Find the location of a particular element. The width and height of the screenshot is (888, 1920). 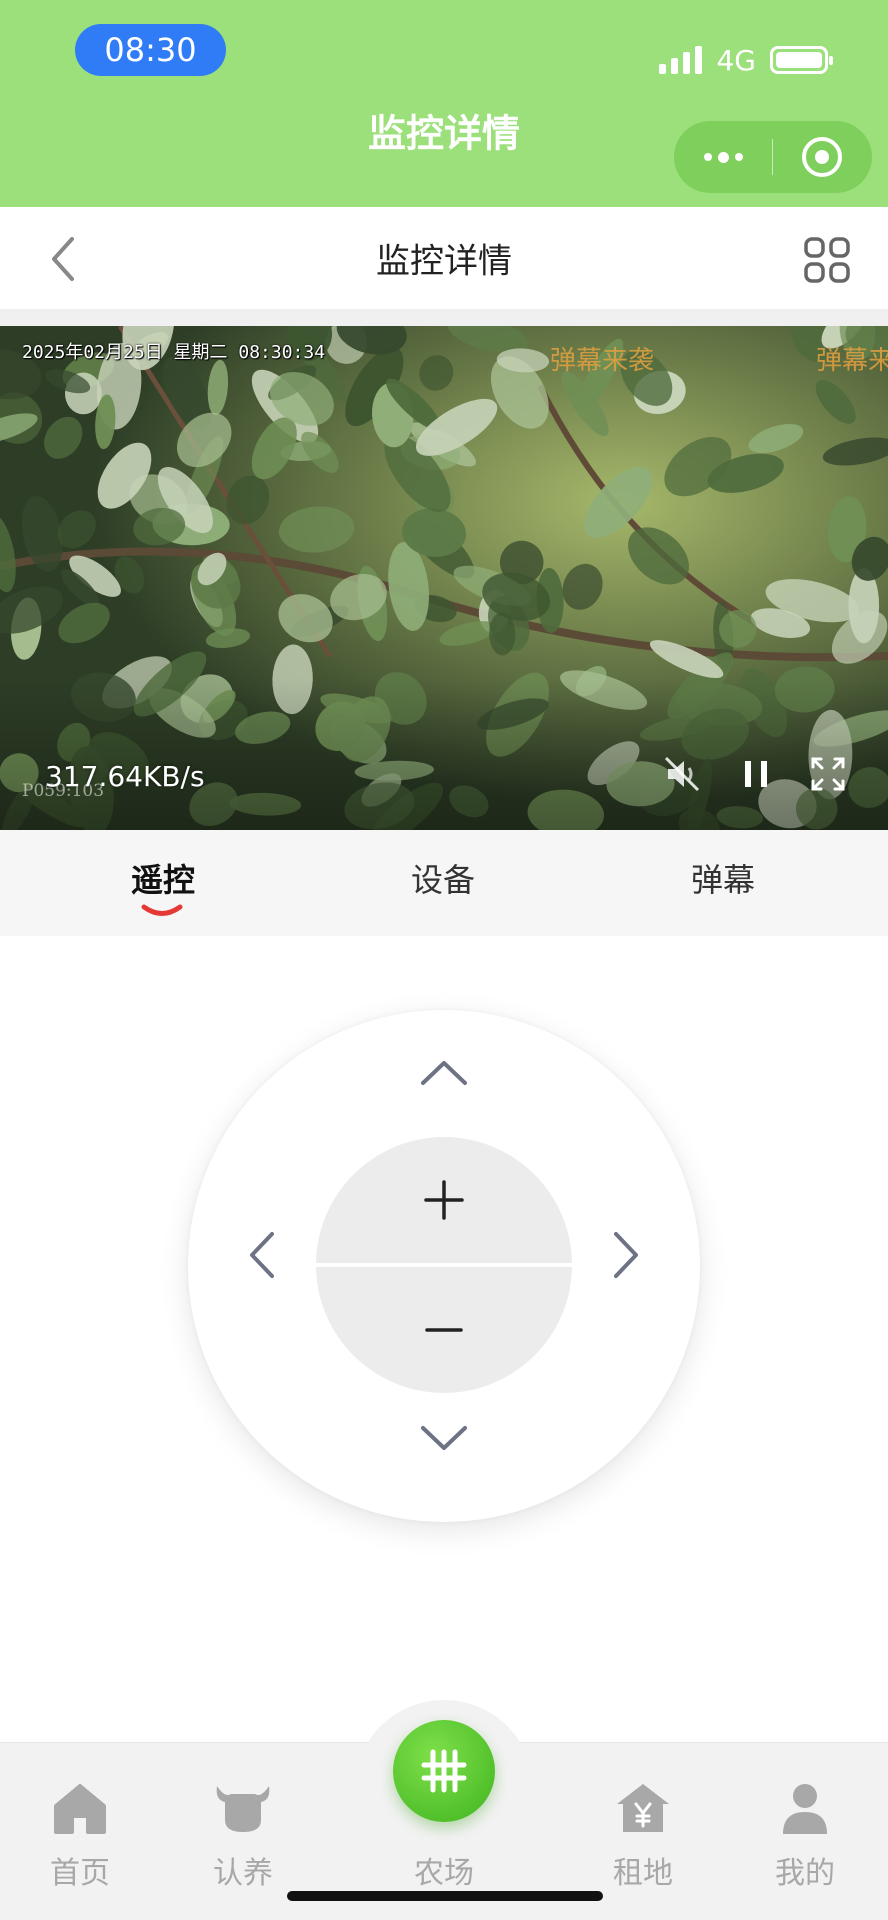

tabbar-item-rent-land: 租地 is located at coordinates (643, 1836).